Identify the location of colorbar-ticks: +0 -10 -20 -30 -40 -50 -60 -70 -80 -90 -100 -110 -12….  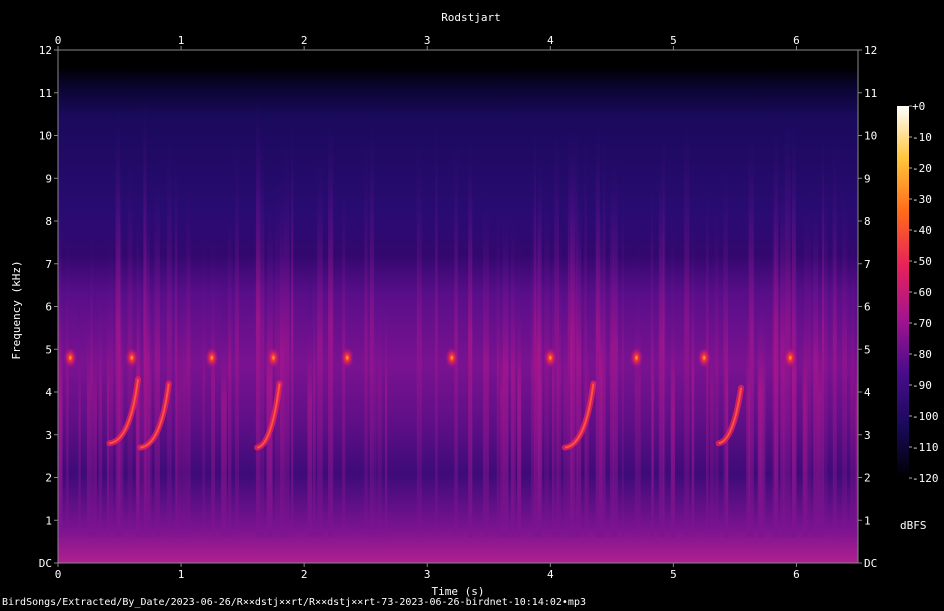
(924, 292).